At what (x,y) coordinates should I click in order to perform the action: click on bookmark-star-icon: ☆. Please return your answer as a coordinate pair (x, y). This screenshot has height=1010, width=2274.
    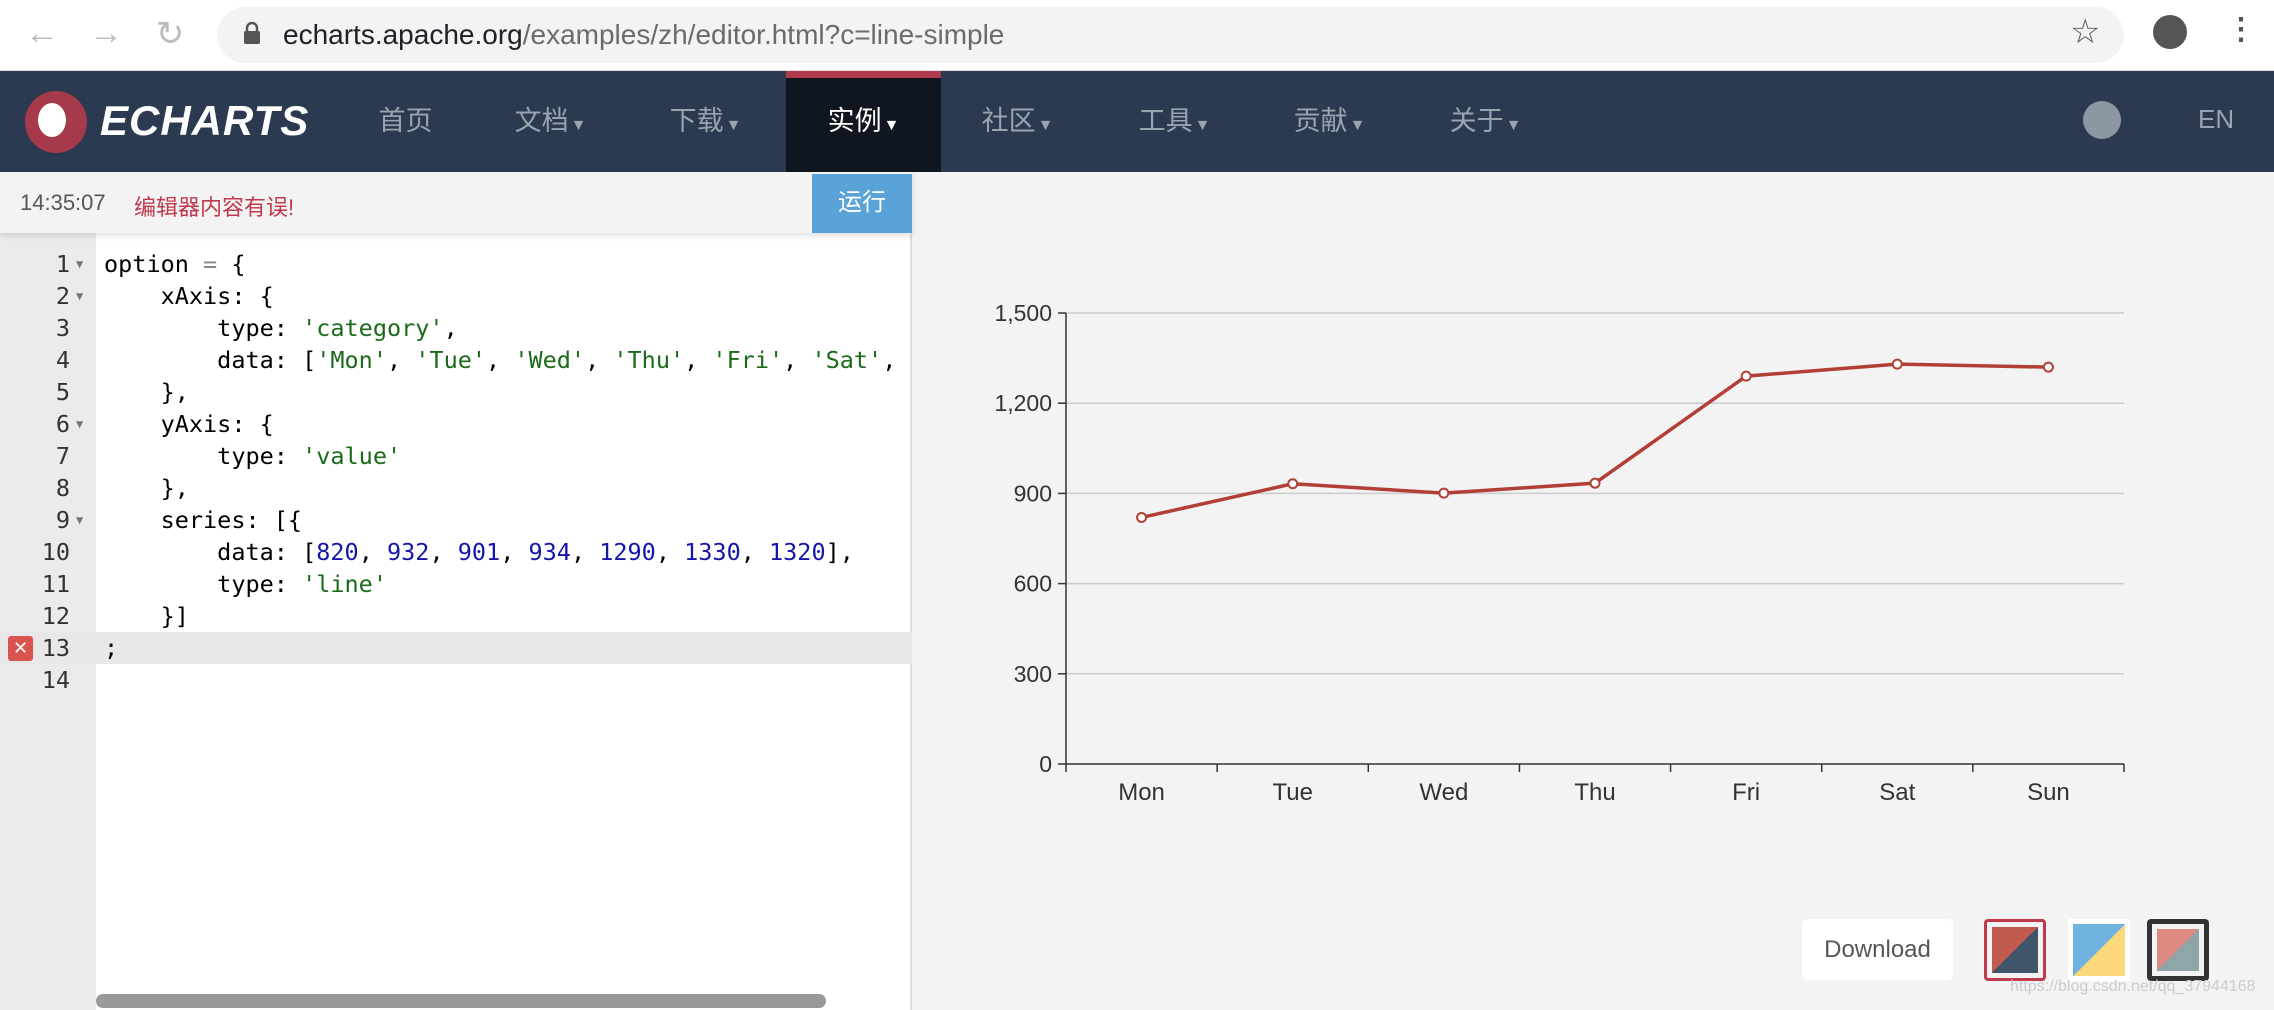
    Looking at the image, I should click on (2085, 32).